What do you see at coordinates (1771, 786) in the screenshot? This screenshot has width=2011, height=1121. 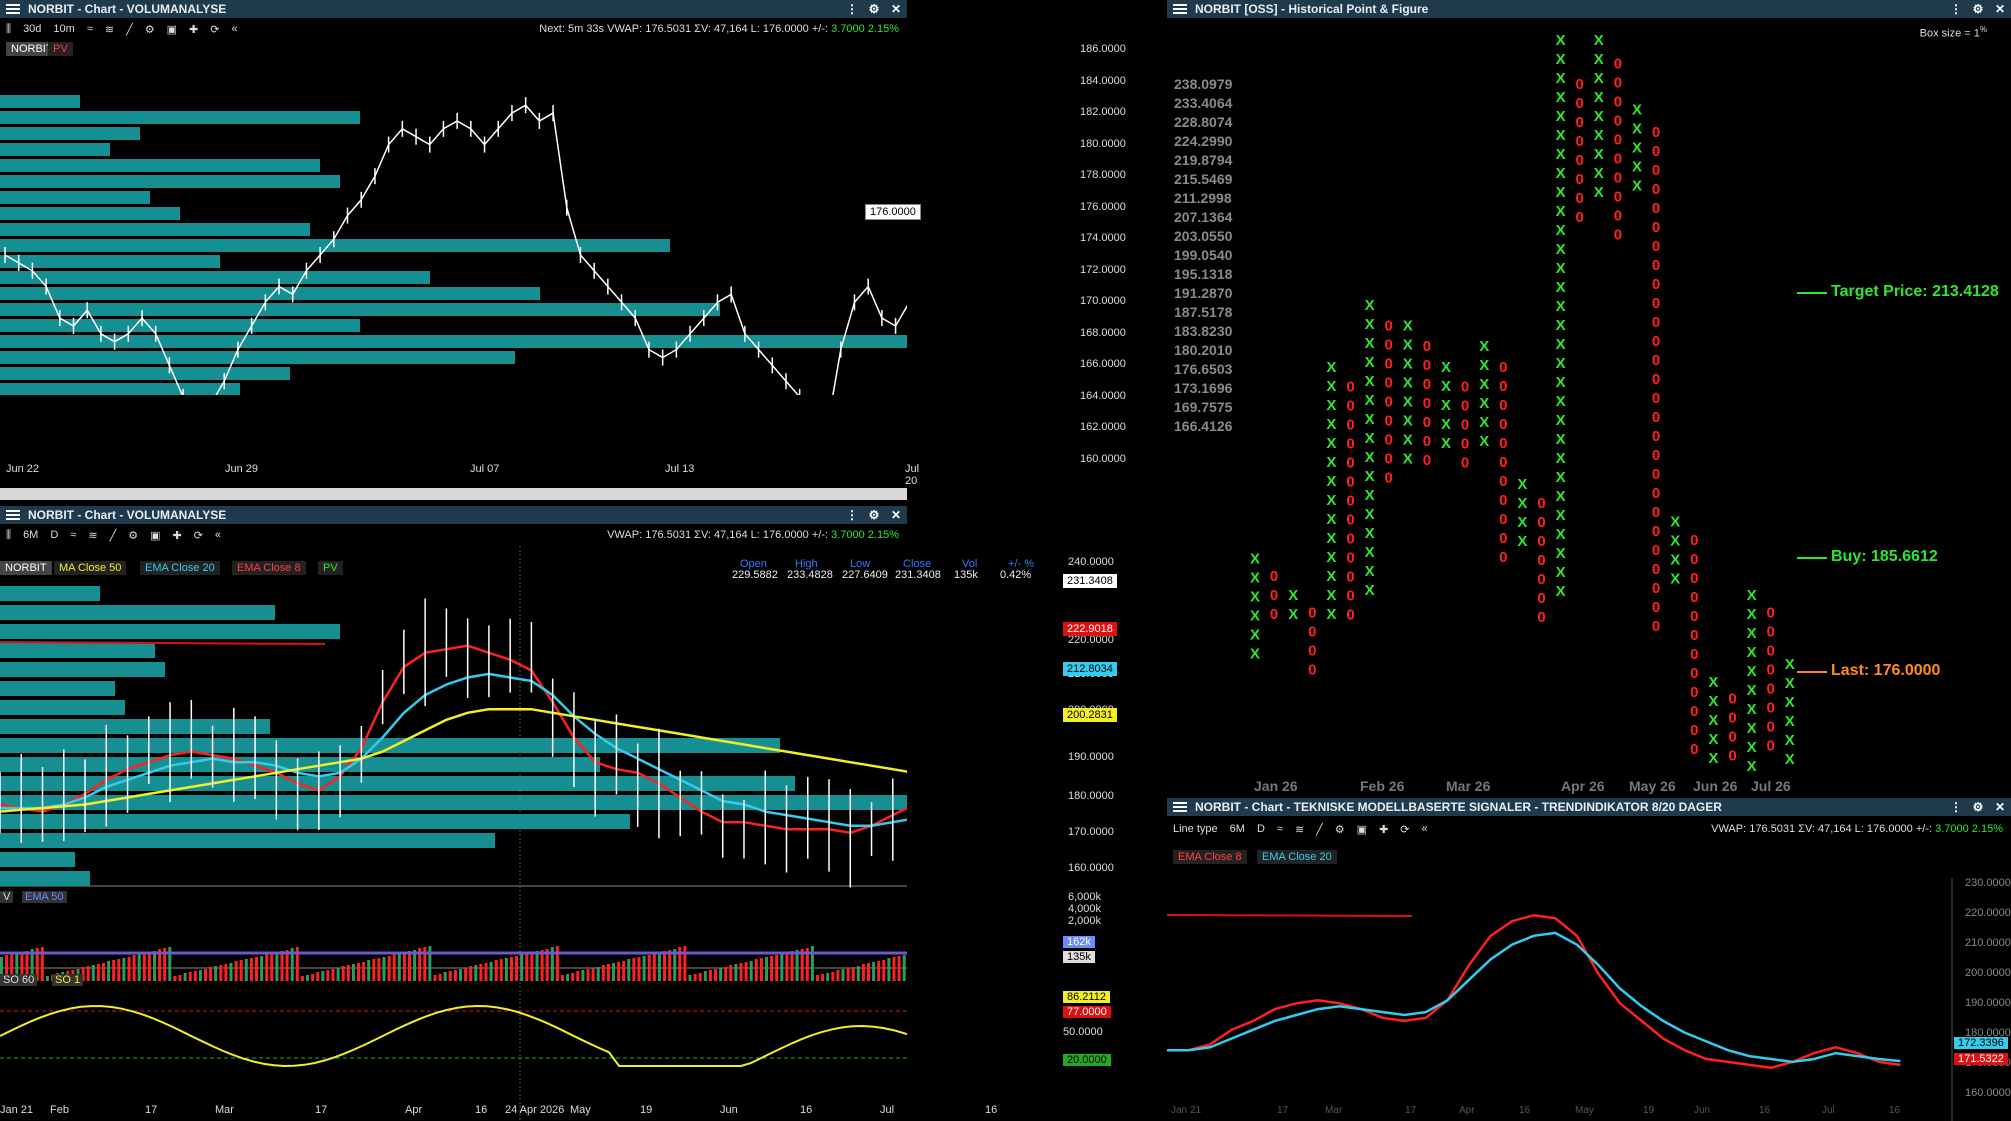 I see `pf-x-tick: Jul 26` at bounding box center [1771, 786].